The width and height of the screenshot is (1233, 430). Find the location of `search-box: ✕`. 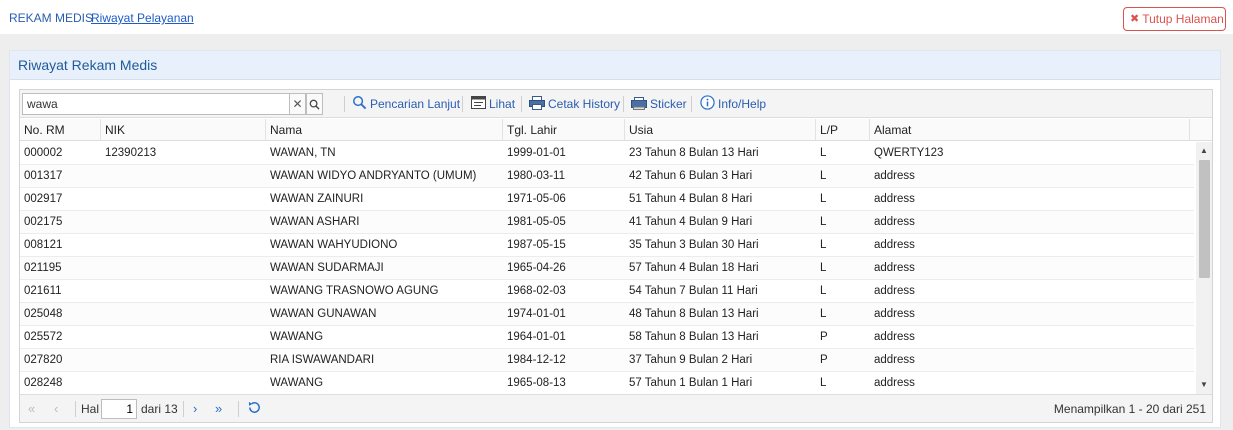

search-box: ✕ is located at coordinates (172, 104).